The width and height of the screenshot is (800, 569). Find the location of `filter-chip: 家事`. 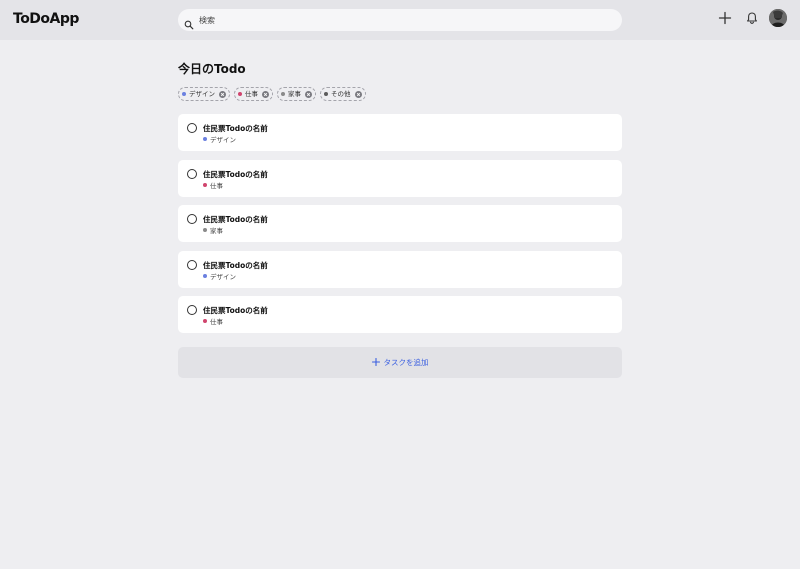

filter-chip: 家事 is located at coordinates (296, 94).